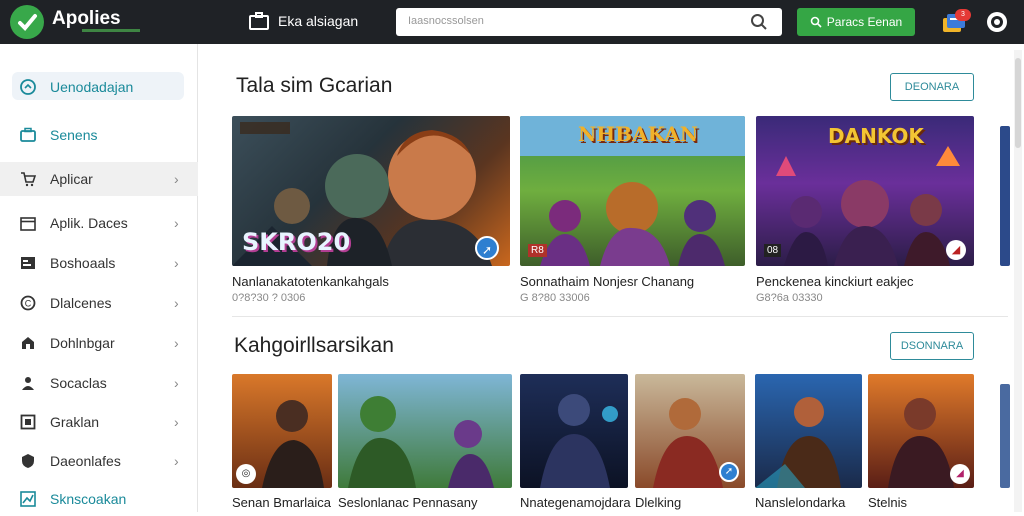 Image resolution: width=1024 pixels, height=516 pixels. What do you see at coordinates (446, 21) in the screenshot?
I see `search-input: Iaasnocssolsen` at bounding box center [446, 21].